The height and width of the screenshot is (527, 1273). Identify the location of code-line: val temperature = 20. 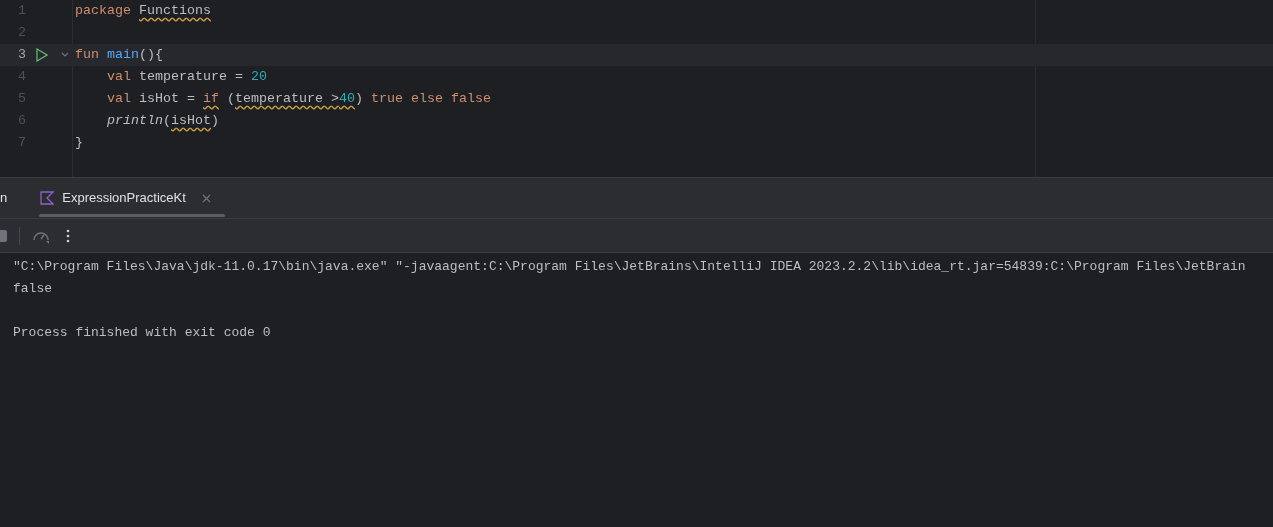
(186, 77).